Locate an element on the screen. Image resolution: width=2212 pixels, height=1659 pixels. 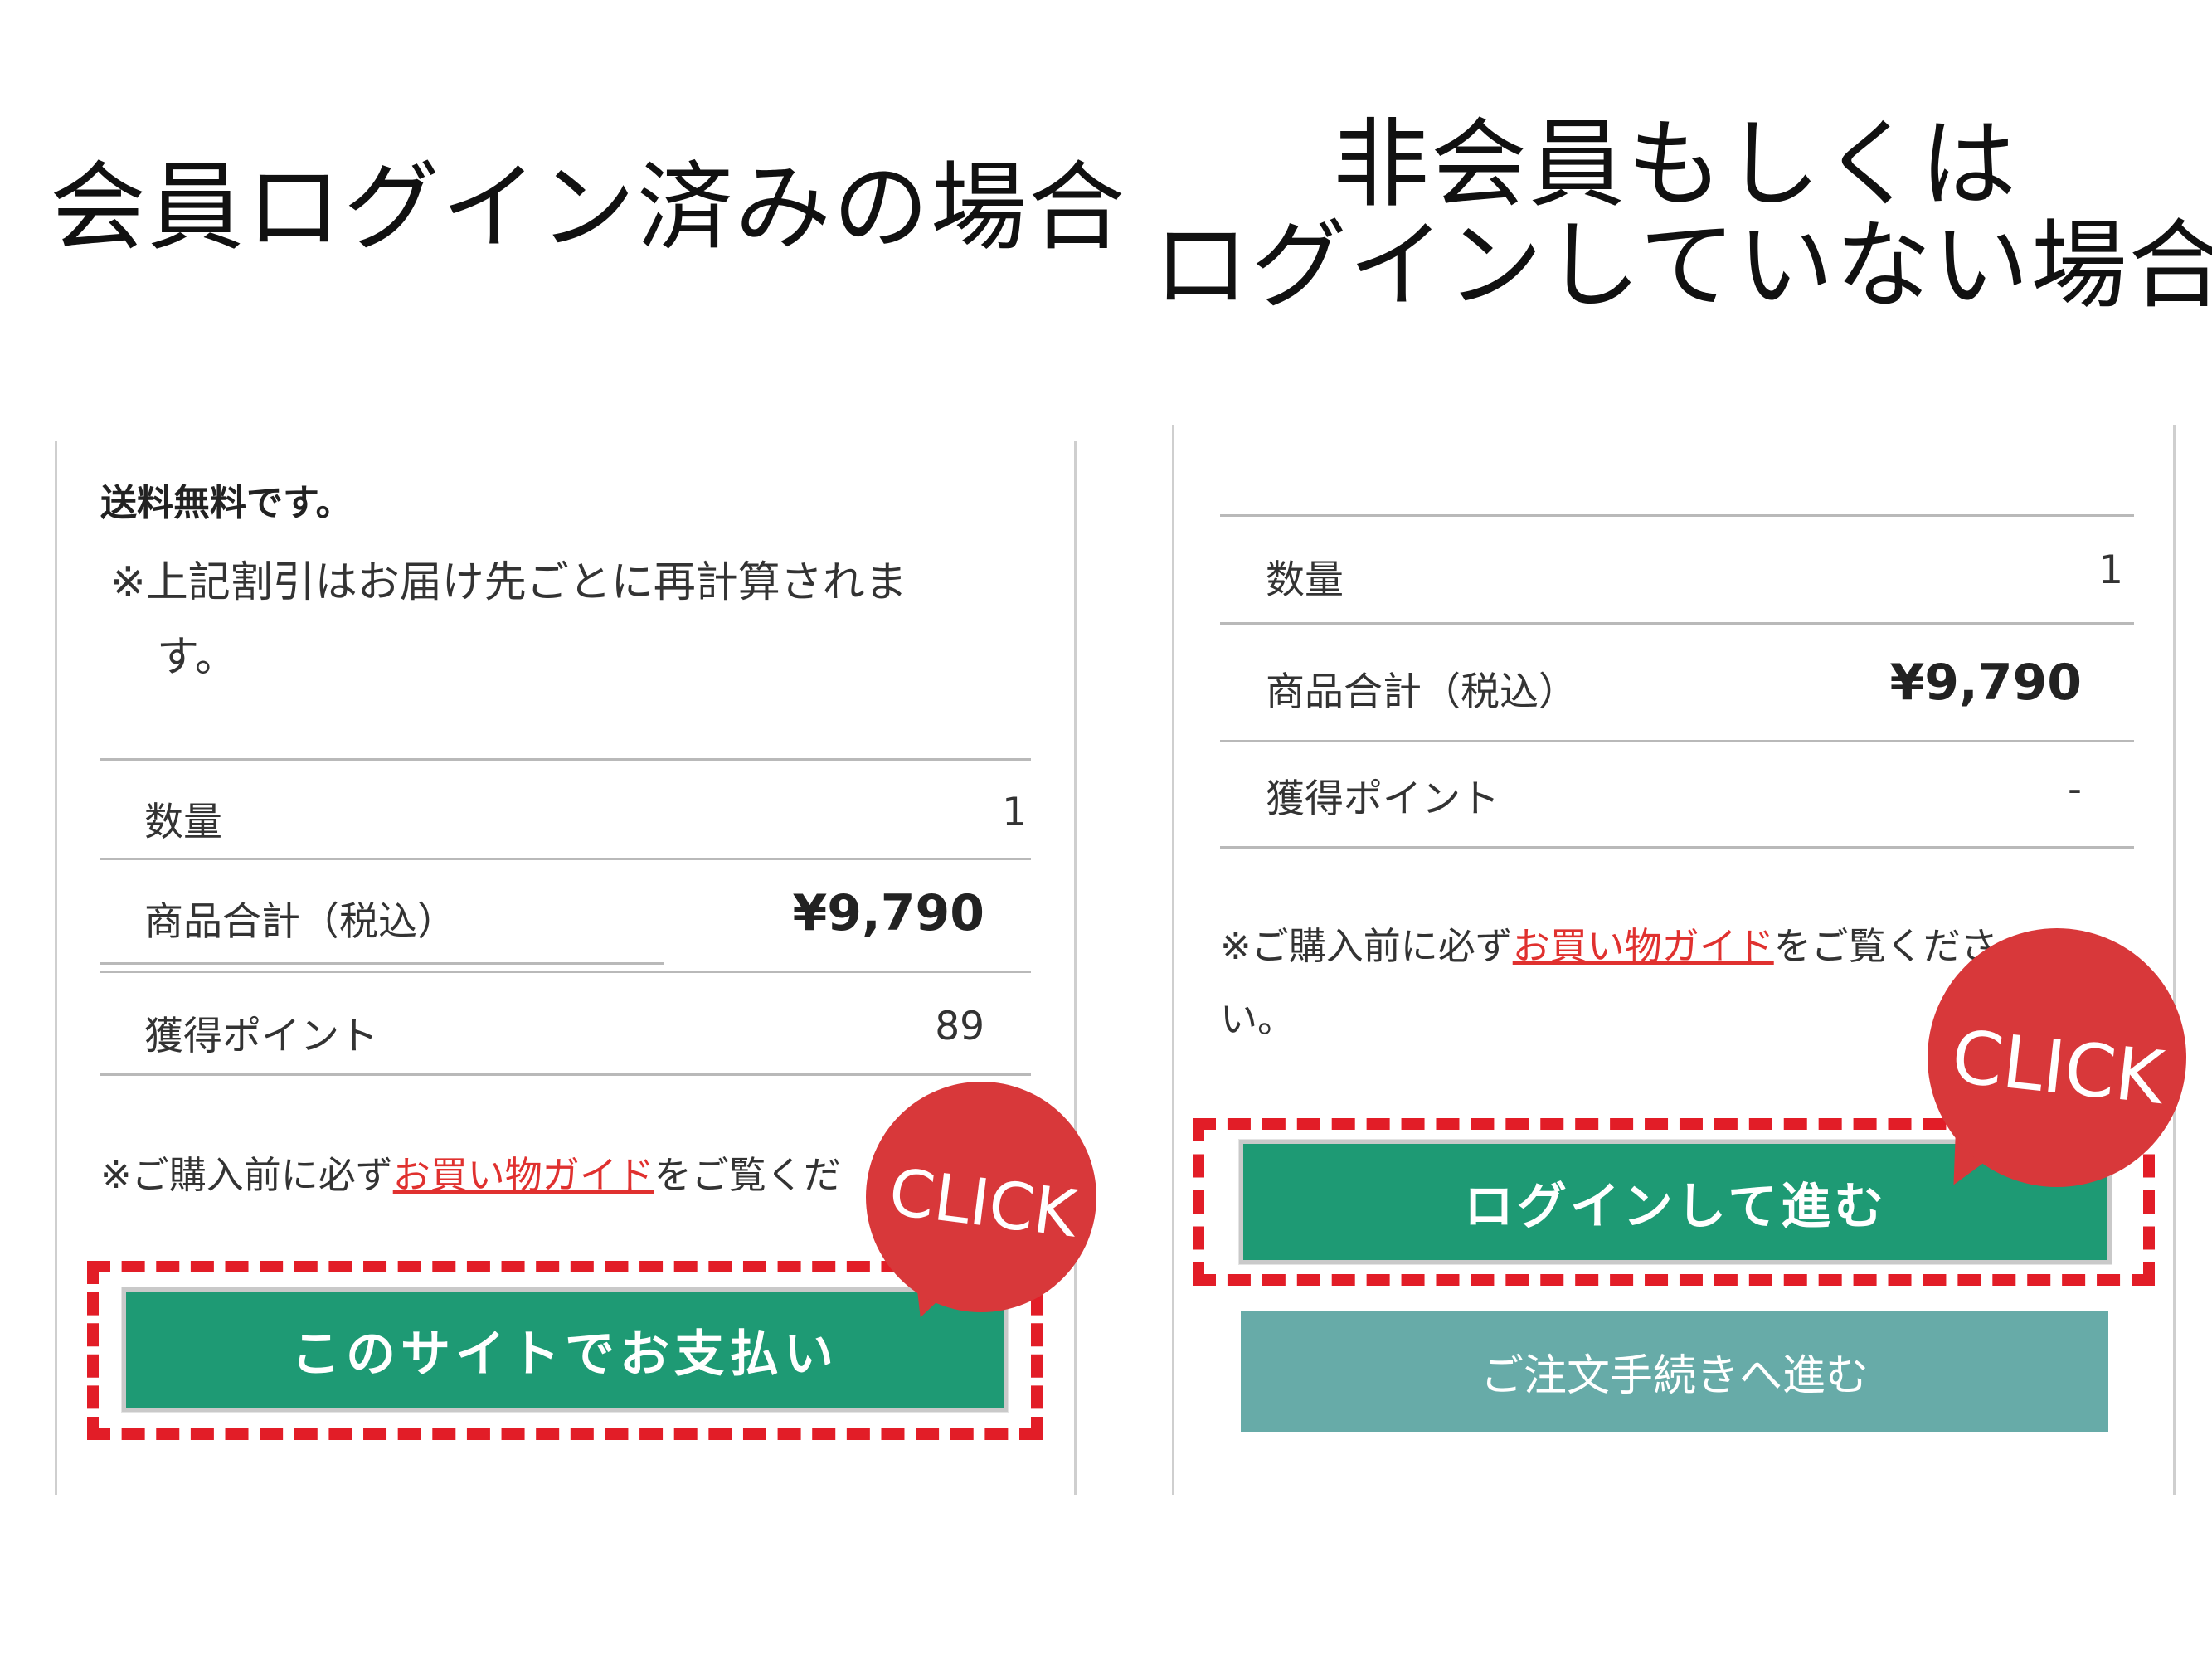
recalc-note-line2: す。 is located at coordinates (197, 657).